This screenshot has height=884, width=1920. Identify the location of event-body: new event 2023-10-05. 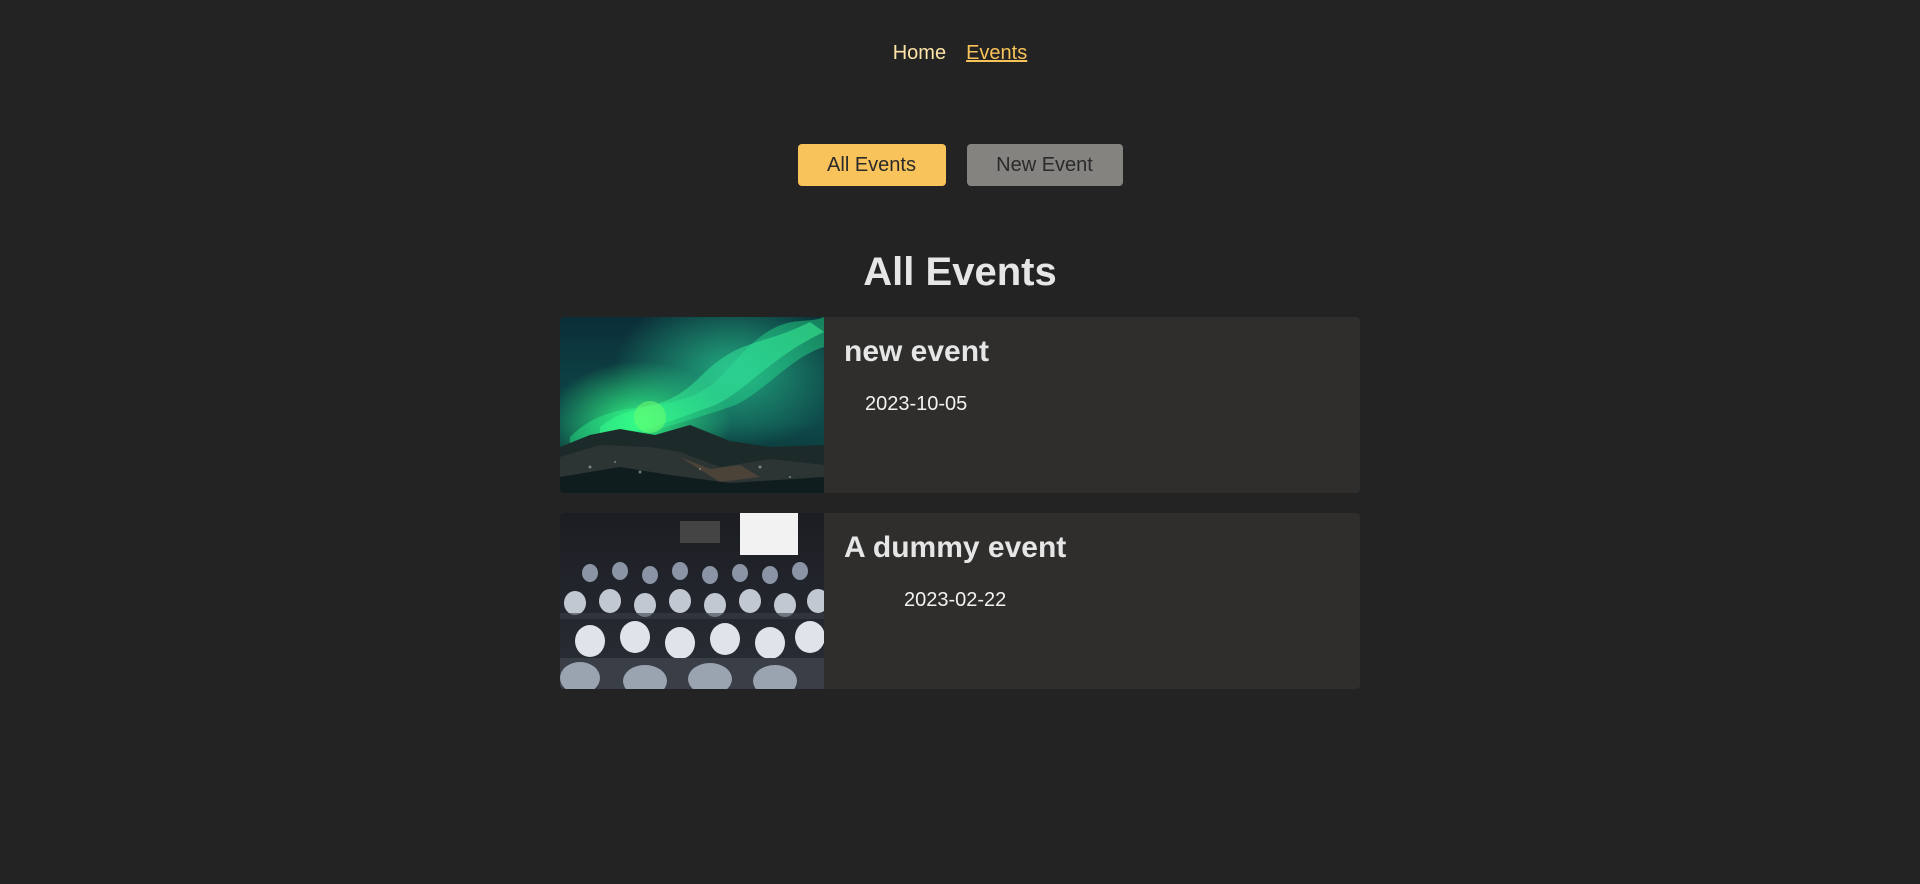
(916, 405).